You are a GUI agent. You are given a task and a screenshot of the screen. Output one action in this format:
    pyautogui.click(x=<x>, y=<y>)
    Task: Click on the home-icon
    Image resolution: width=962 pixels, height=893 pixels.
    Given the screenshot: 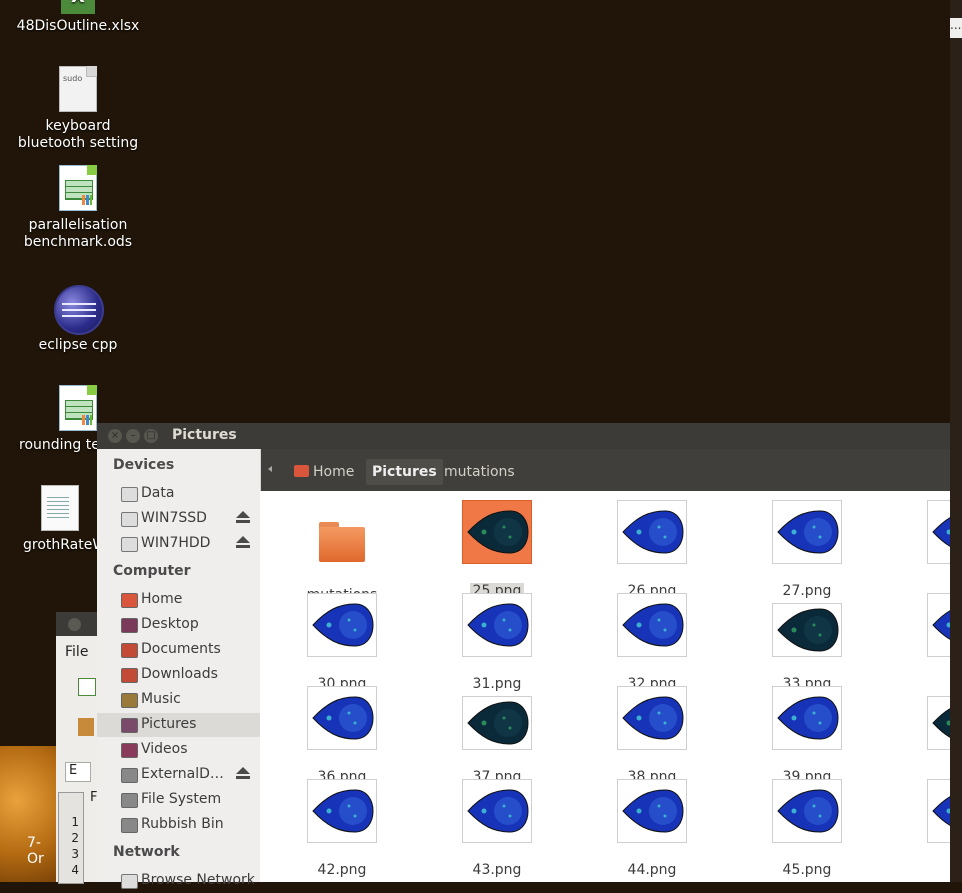 What is the action you would take?
    pyautogui.click(x=129, y=600)
    